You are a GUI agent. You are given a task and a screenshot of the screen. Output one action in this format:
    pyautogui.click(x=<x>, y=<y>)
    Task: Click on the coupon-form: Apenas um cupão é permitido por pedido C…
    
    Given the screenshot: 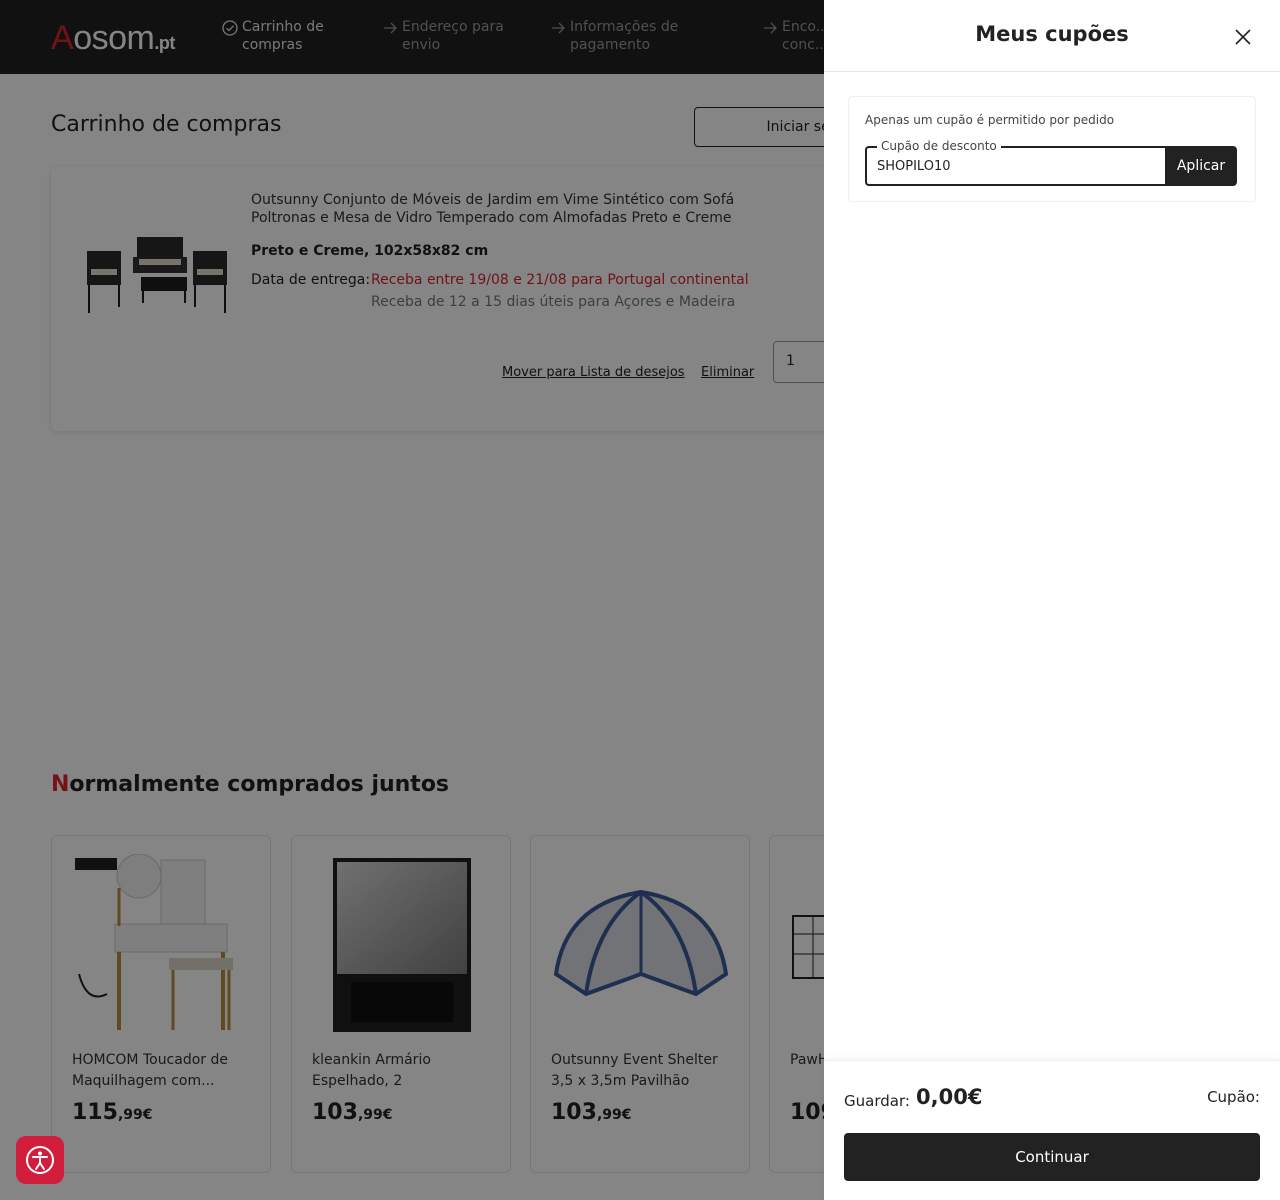 What is the action you would take?
    pyautogui.click(x=1052, y=149)
    